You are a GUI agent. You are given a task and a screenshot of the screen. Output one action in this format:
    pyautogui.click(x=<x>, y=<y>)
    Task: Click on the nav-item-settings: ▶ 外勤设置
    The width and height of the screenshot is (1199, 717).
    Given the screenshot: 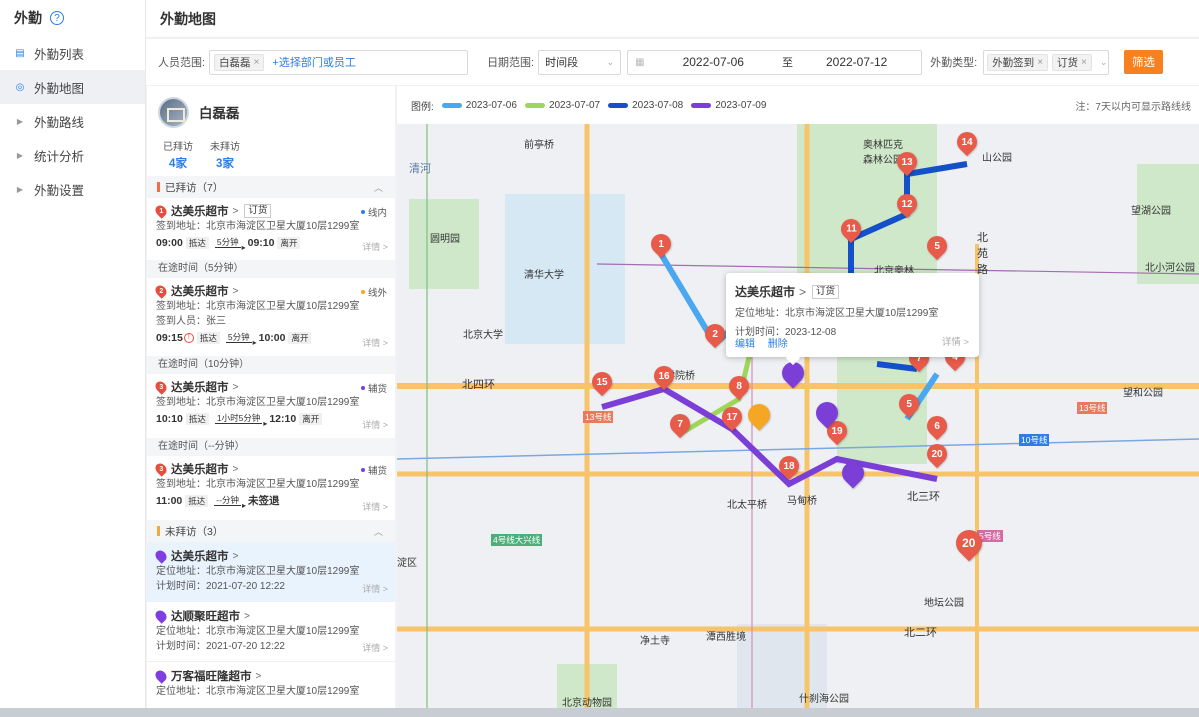 What is the action you would take?
    pyautogui.click(x=72, y=189)
    